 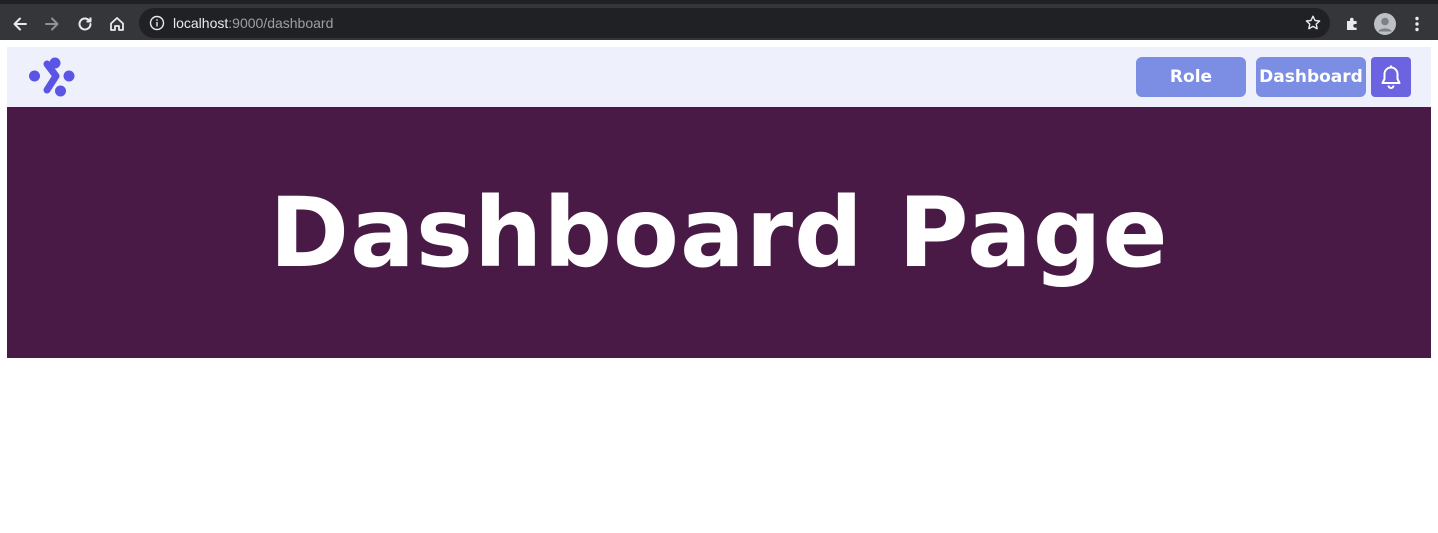 I want to click on home-button, so click(x=117, y=24).